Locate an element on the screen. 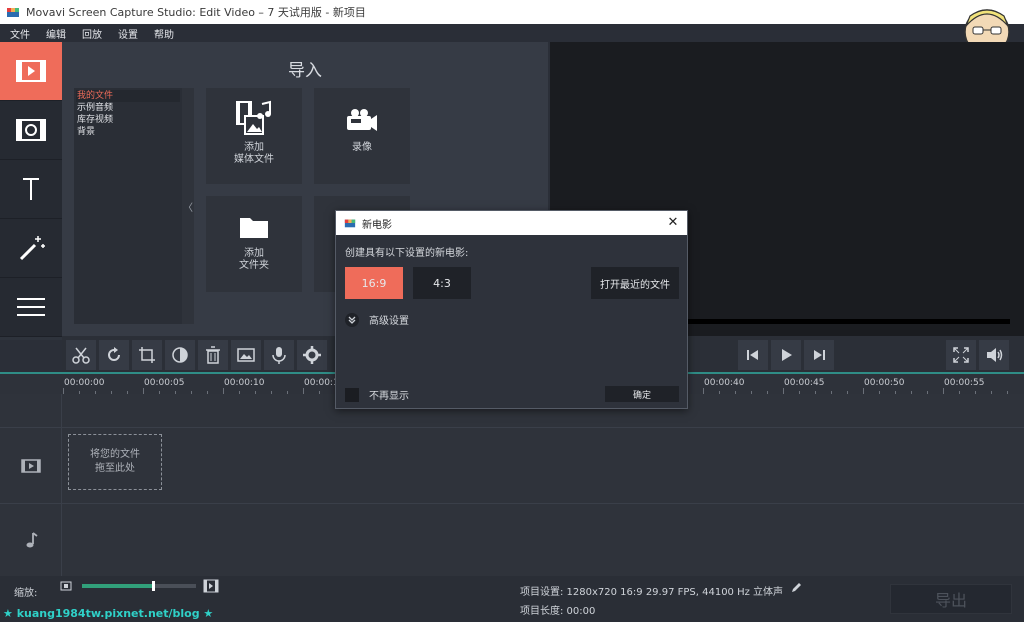  audio-track-header is located at coordinates (31, 540).